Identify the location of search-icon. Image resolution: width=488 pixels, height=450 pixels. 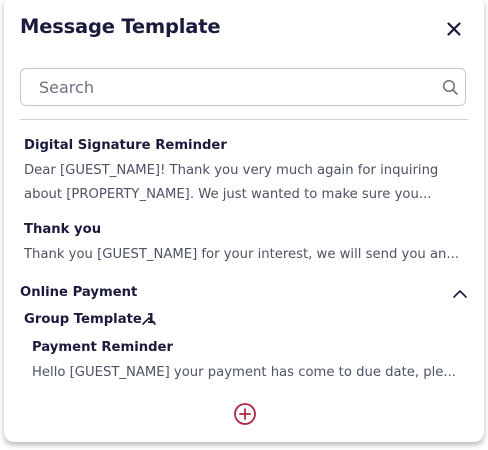
(450, 87).